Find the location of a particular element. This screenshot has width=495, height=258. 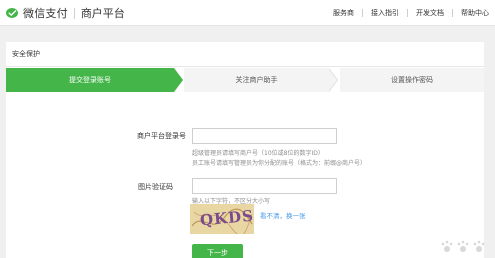

brand-name: 微信支付 is located at coordinates (45, 13).